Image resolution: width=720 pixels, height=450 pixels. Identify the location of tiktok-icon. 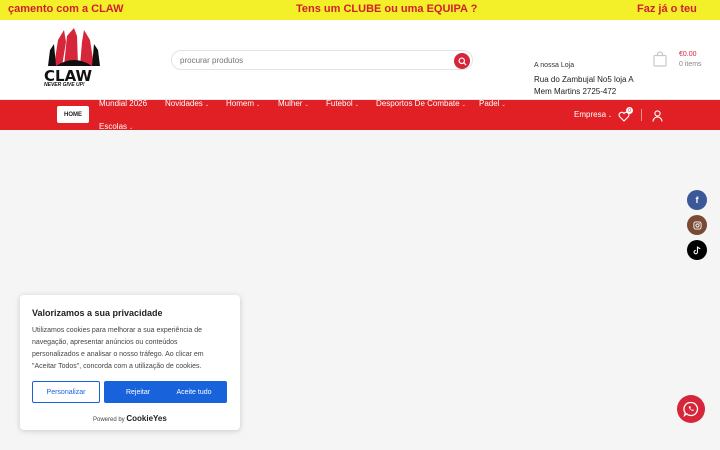
(697, 249).